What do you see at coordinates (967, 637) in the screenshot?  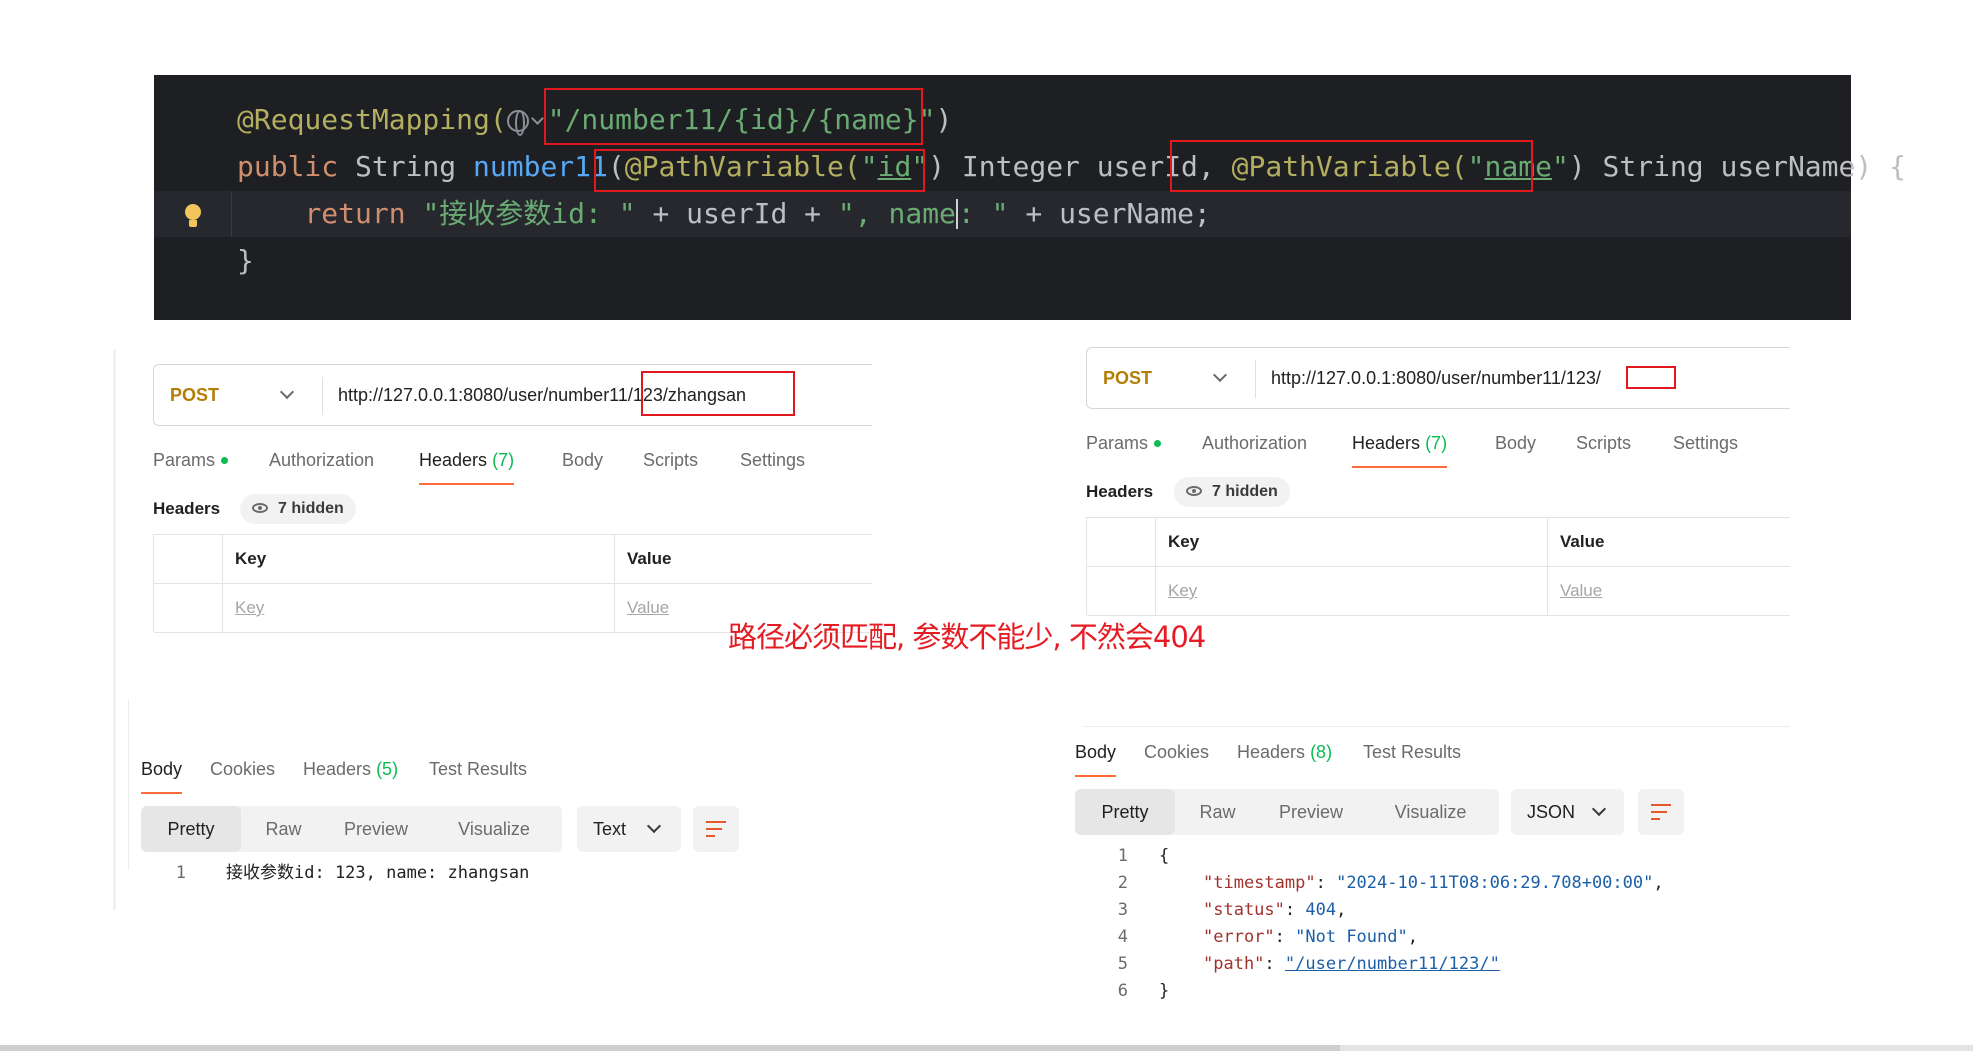 I see `annotation-note: 路径必须匹配, 参数不能少, 不然会404` at bounding box center [967, 637].